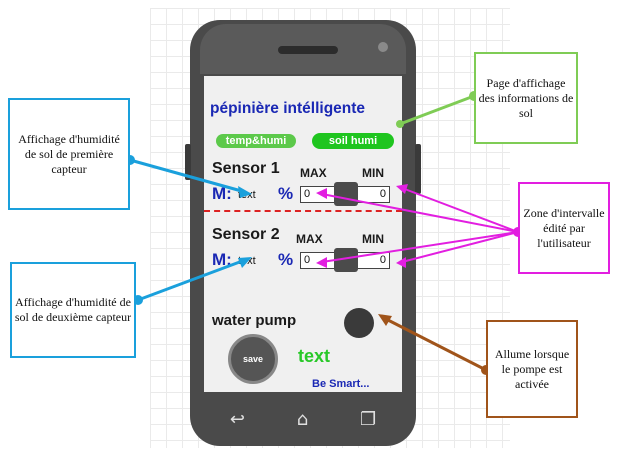  Describe the element at coordinates (526, 98) in the screenshot. I see `callout-soil-page: Page d'affichage des informations de sol` at that location.